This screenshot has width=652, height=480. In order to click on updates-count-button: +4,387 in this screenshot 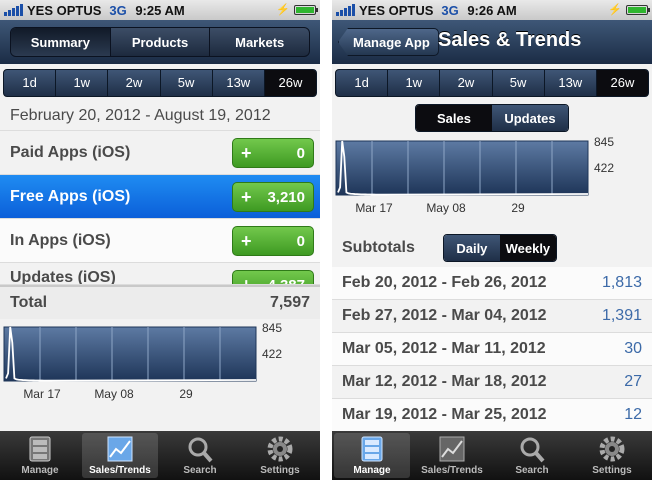, I will do `click(273, 277)`.